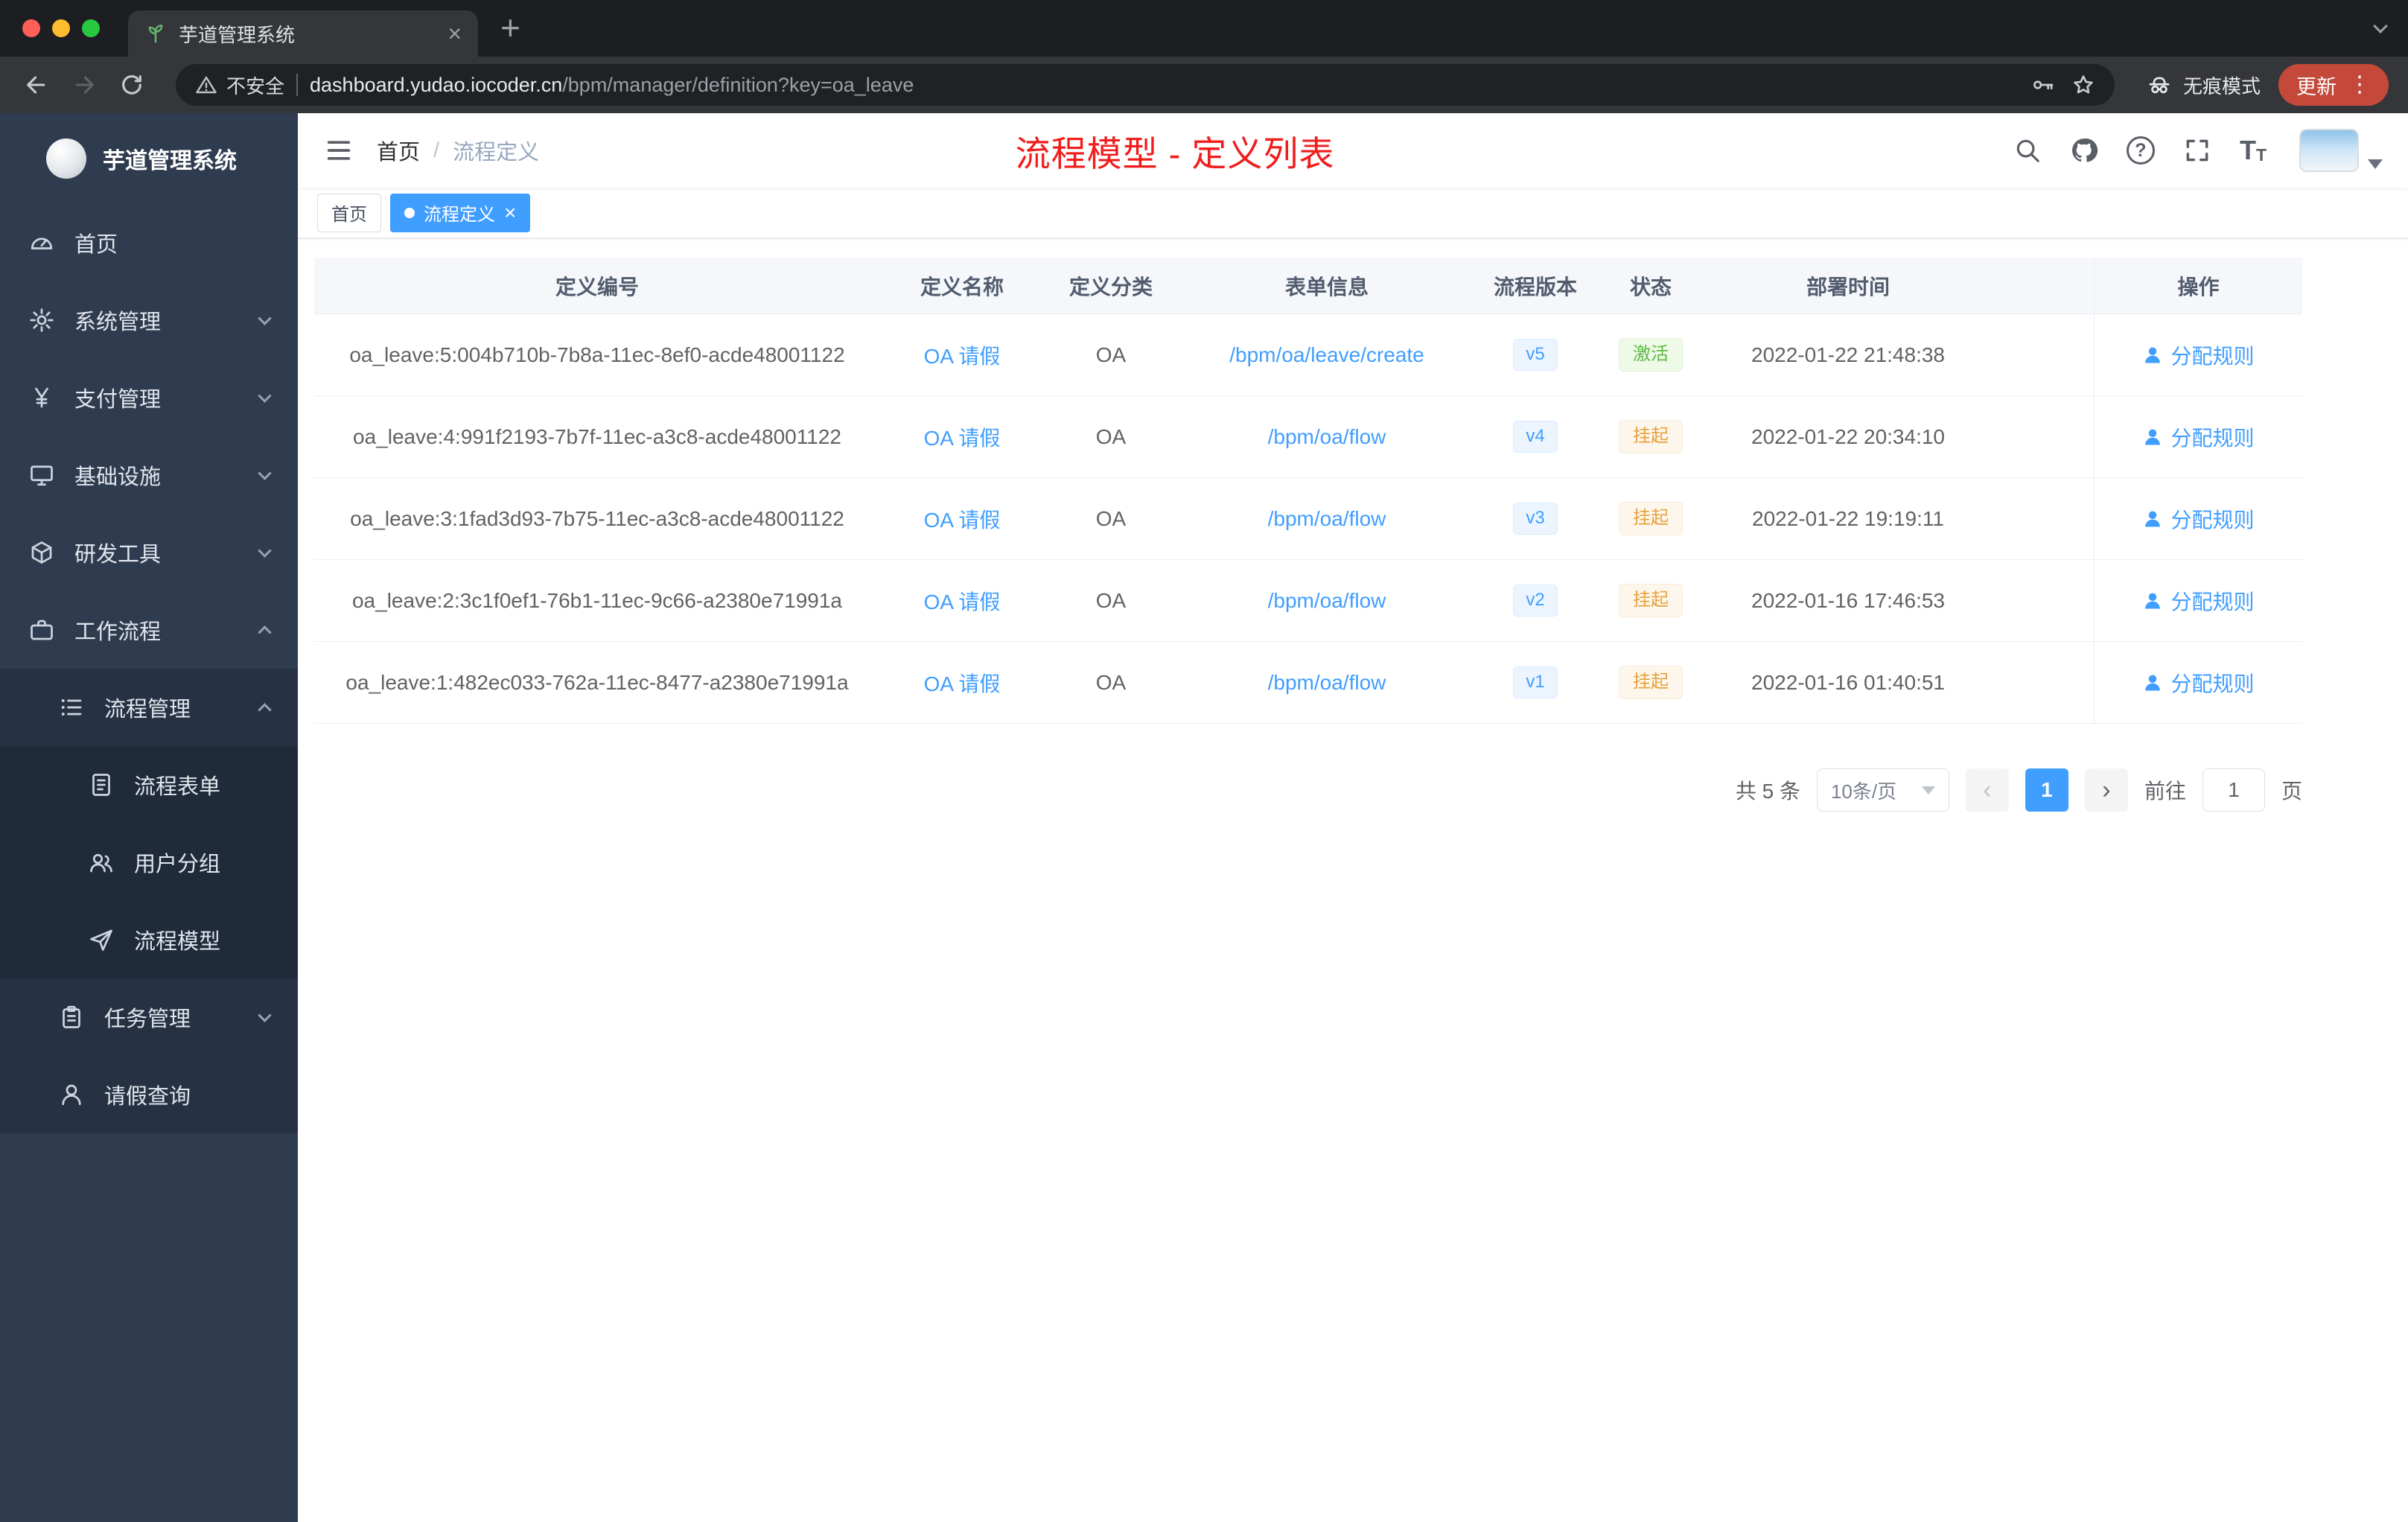  Describe the element at coordinates (1535, 437) in the screenshot. I see `version-tag: v4` at that location.